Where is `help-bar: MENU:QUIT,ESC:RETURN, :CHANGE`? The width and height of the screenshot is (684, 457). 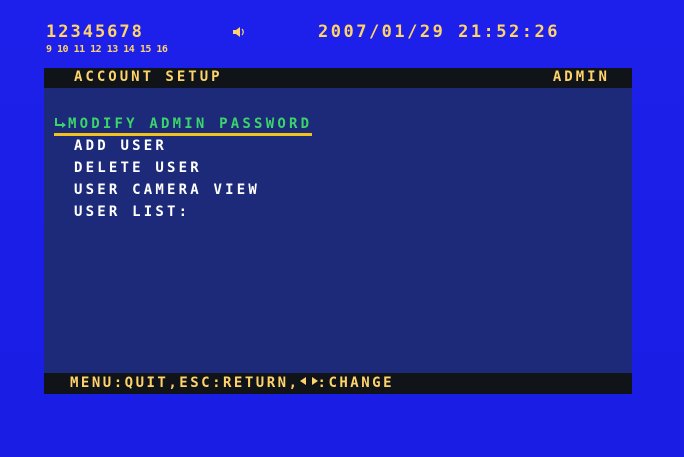 help-bar: MENU:QUIT,ESC:RETURN, :CHANGE is located at coordinates (338, 383).